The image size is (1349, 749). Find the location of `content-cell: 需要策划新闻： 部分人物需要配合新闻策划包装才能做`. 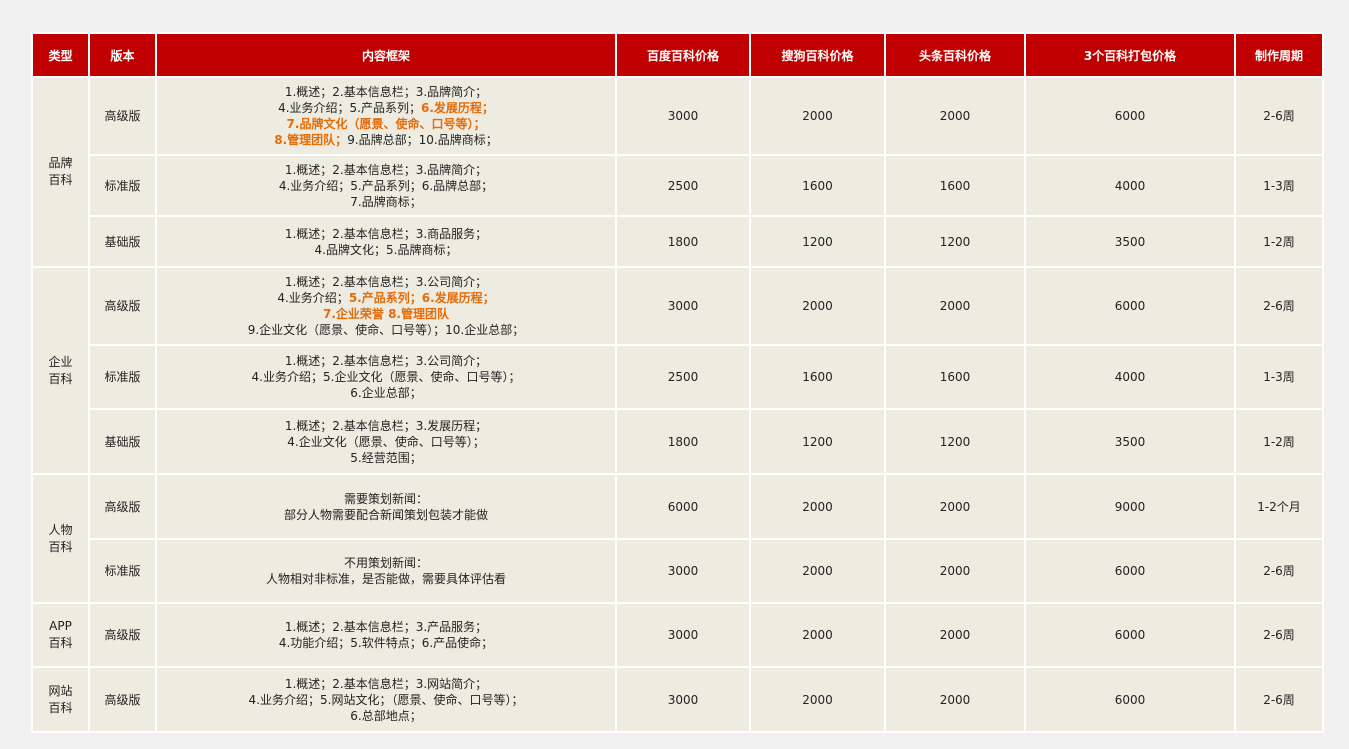

content-cell: 需要策划新闻： 部分人物需要配合新闻策划包装才能做 is located at coordinates (386, 506).